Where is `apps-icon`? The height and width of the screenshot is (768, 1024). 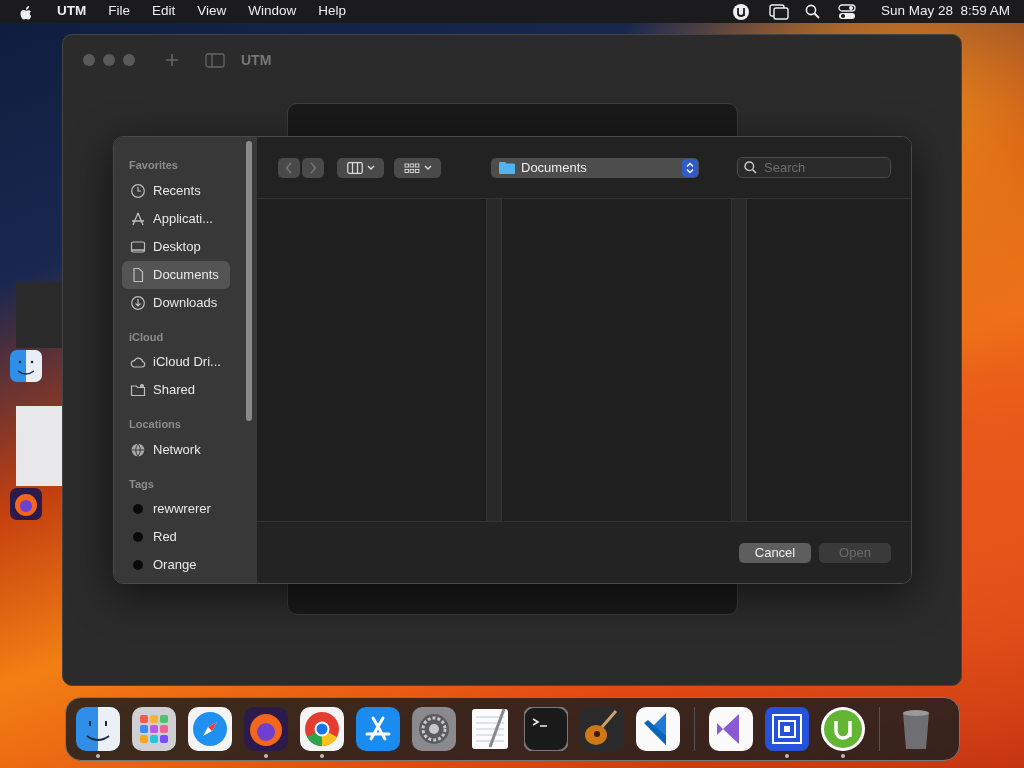 apps-icon is located at coordinates (138, 218).